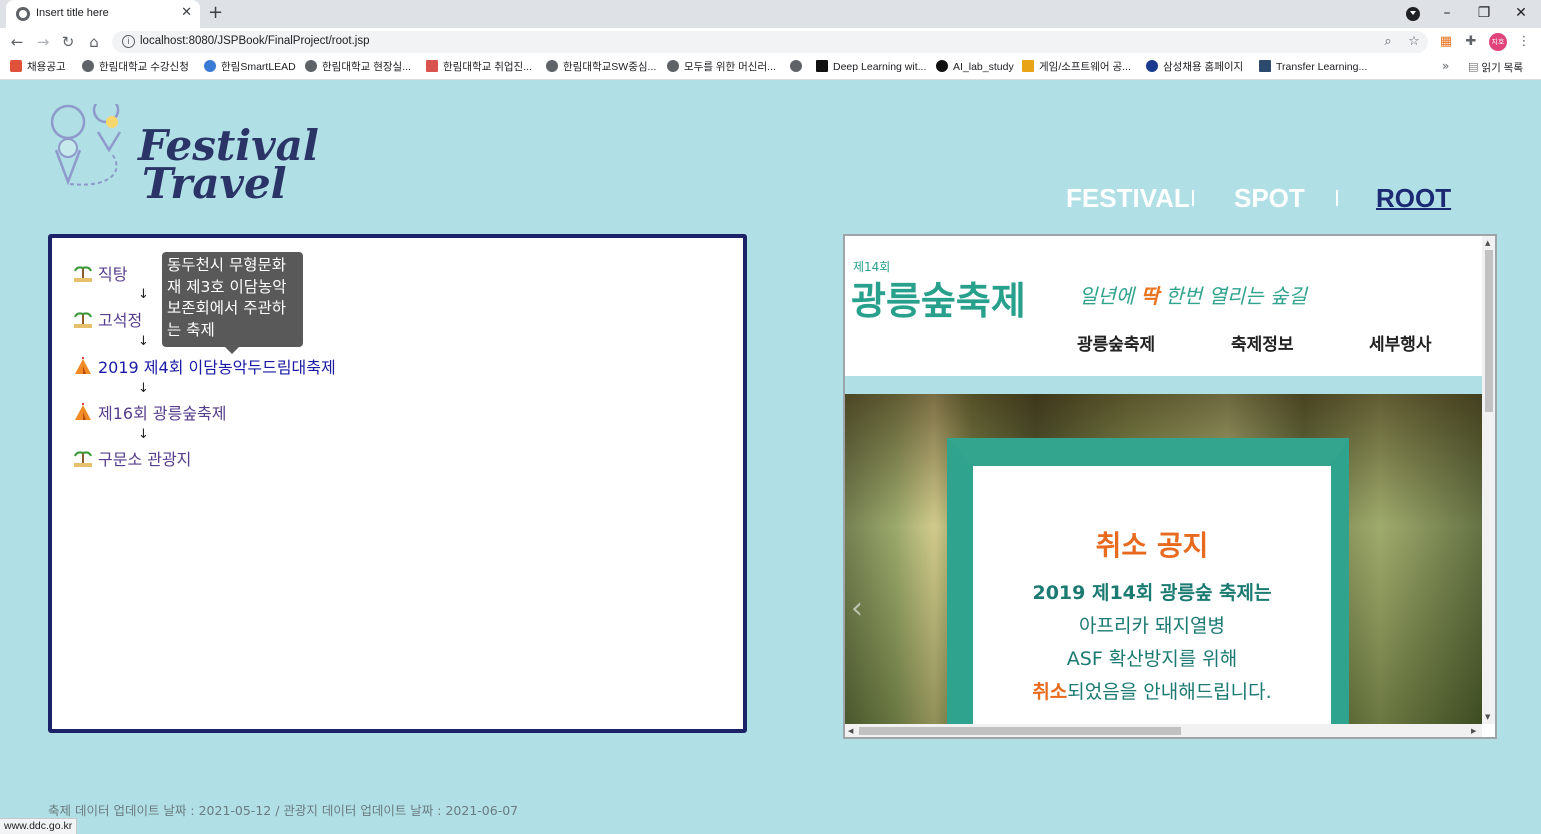 This screenshot has height=834, width=1541. Describe the element at coordinates (1152, 659) in the screenshot. I see `notice-line: ASF 확산방지를 위해` at that location.